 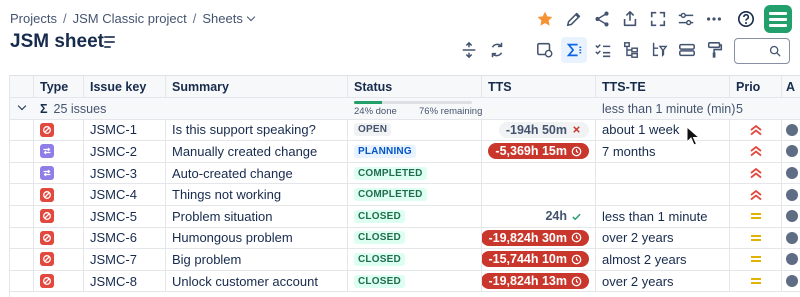 What do you see at coordinates (257, 86) in the screenshot?
I see `column-header-summary: Summary` at bounding box center [257, 86].